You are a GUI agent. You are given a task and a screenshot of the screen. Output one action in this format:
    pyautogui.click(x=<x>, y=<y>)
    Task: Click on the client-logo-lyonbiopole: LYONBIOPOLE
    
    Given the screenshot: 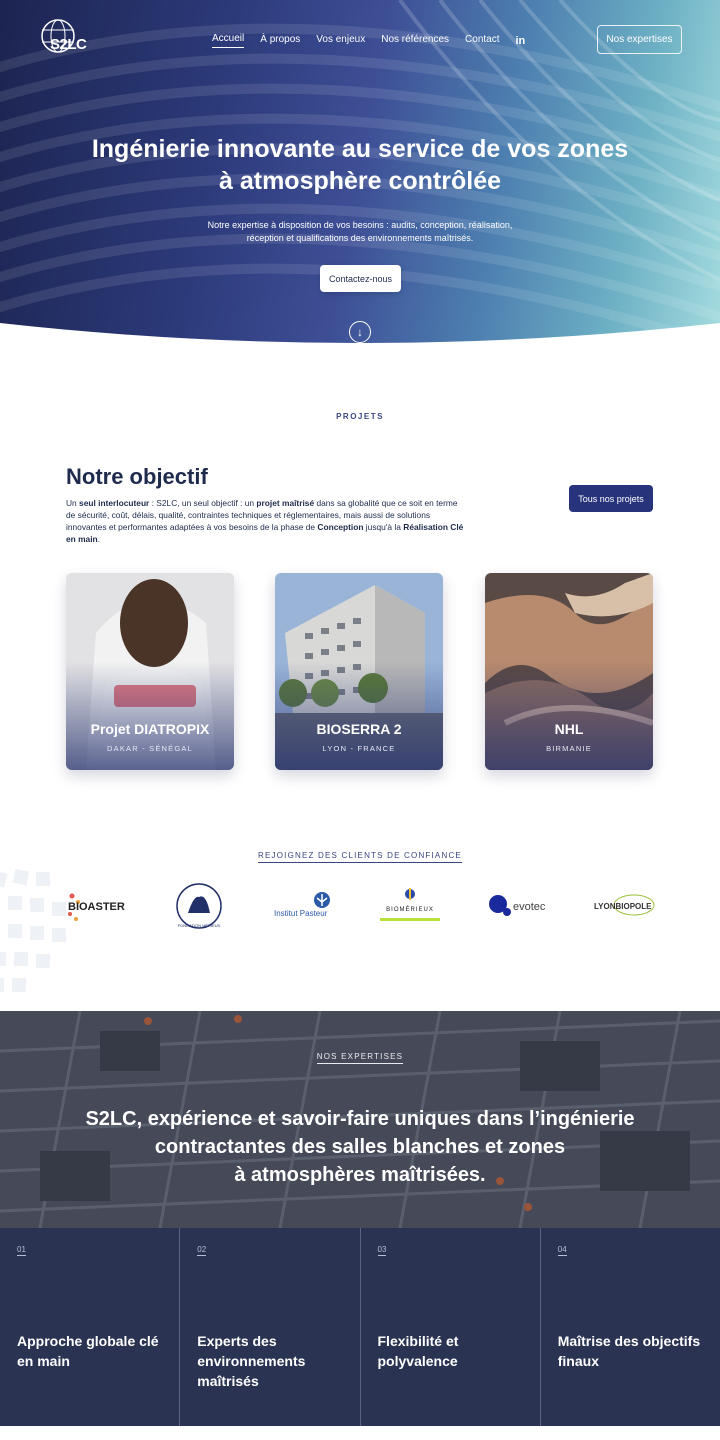 What is the action you would take?
    pyautogui.click(x=625, y=906)
    